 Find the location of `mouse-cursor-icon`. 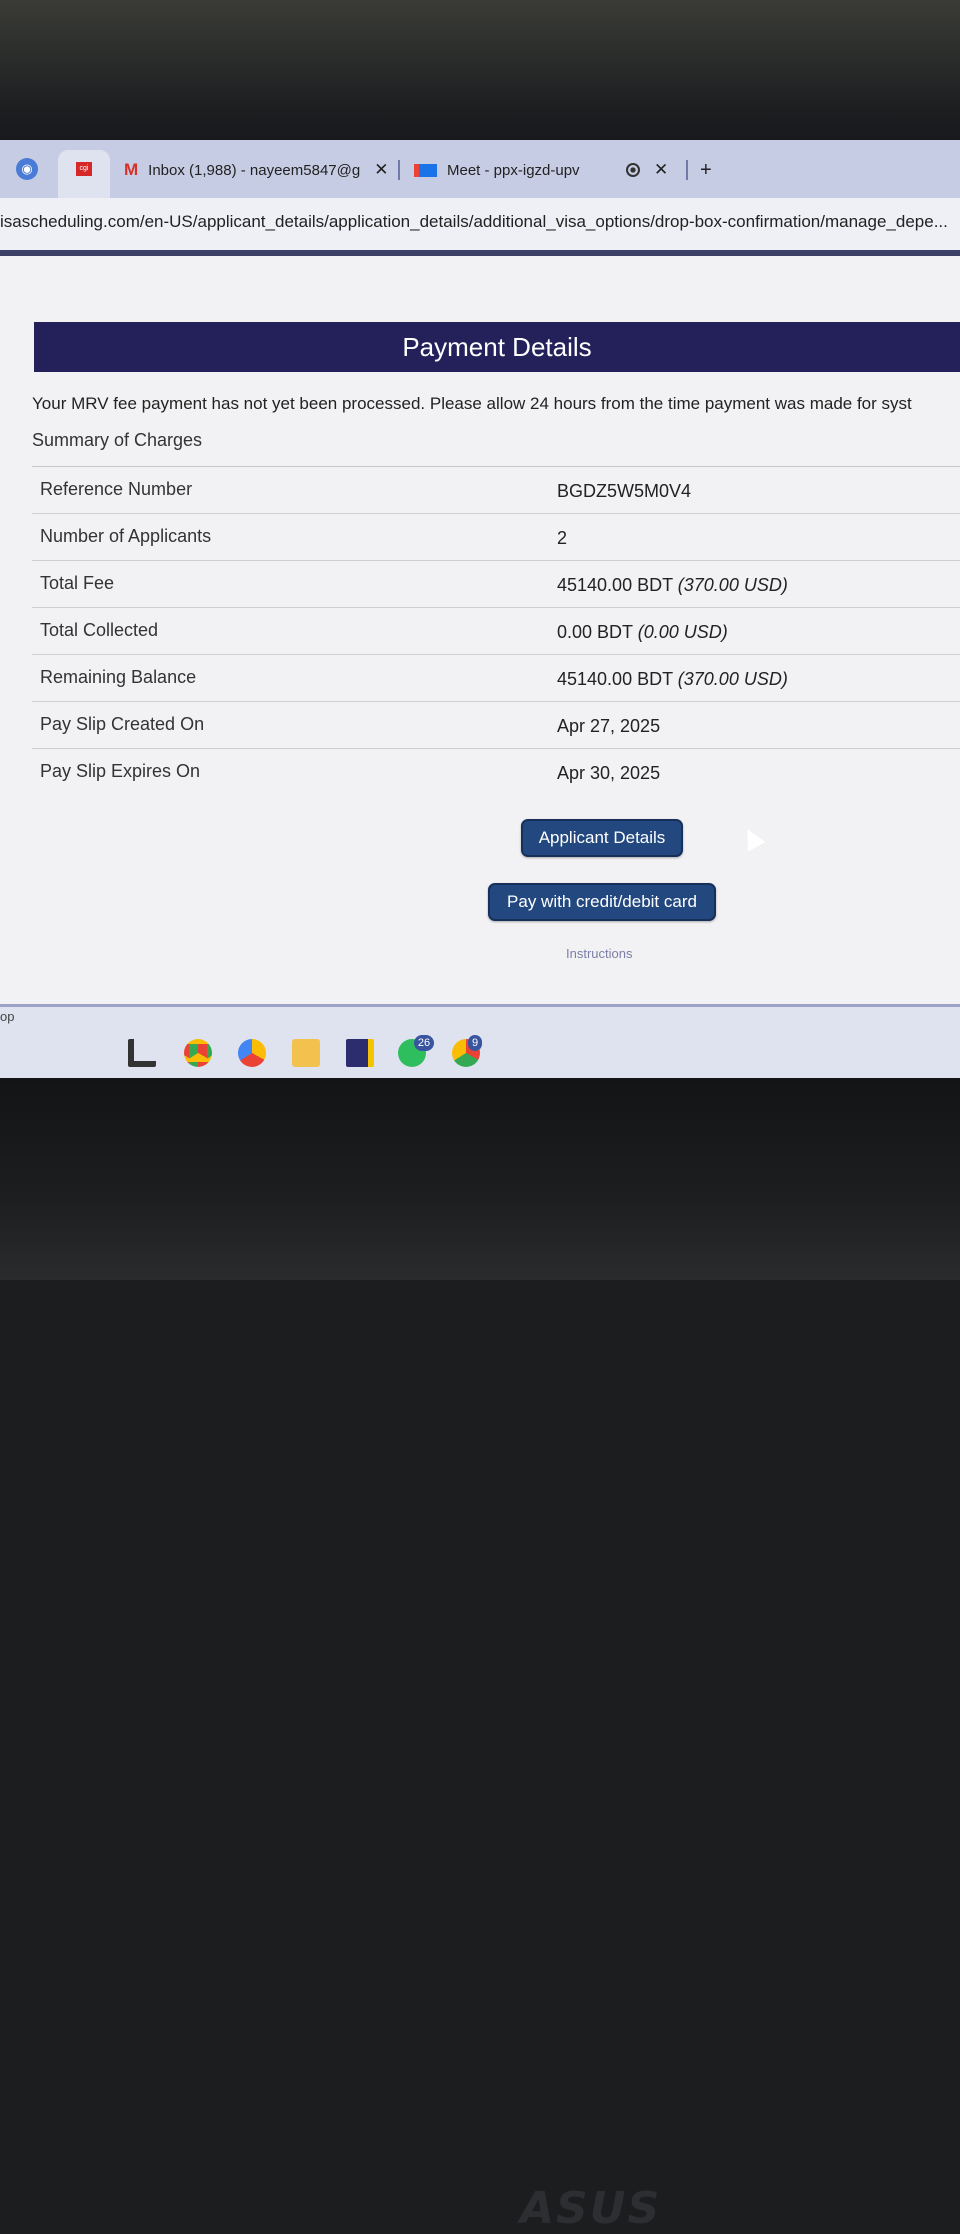

mouse-cursor-icon is located at coordinates (752, 838).